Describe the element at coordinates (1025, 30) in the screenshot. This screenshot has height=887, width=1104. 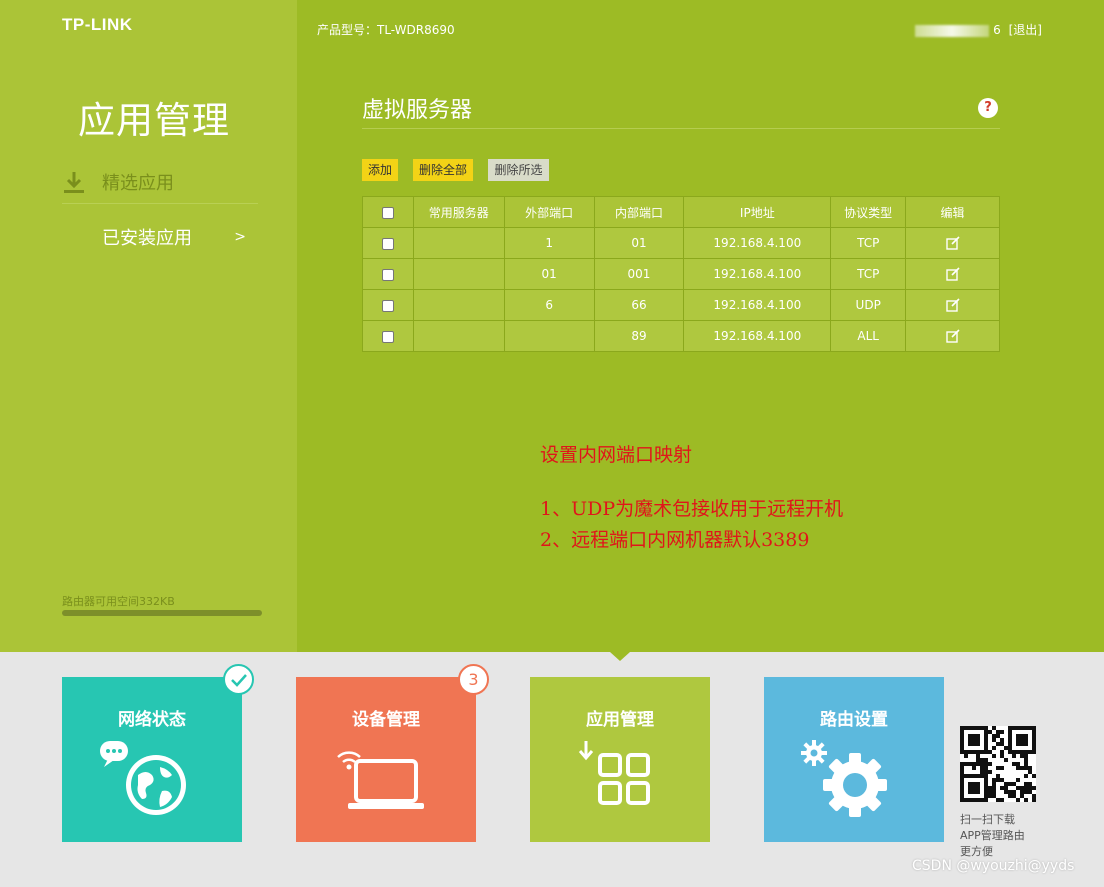
I see `logout-link: [退出]` at that location.